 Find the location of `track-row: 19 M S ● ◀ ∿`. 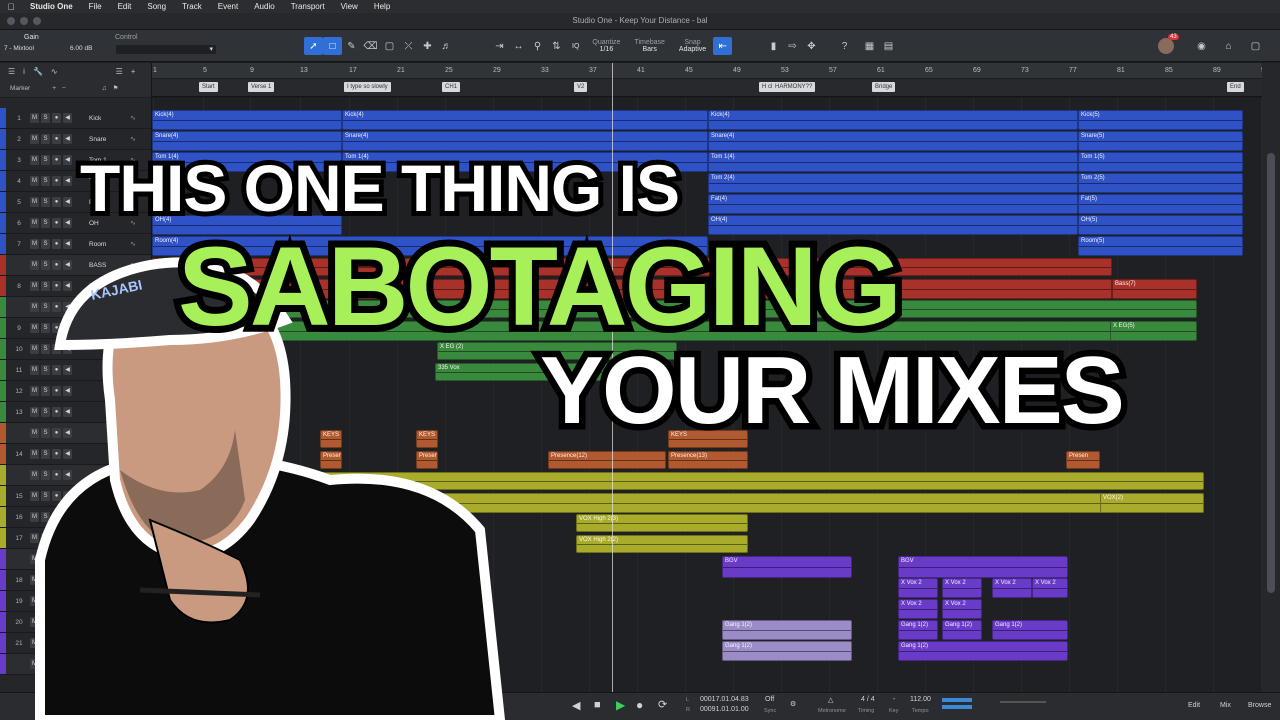

track-row: 19 M S ● ◀ ∿ is located at coordinates (75, 601).